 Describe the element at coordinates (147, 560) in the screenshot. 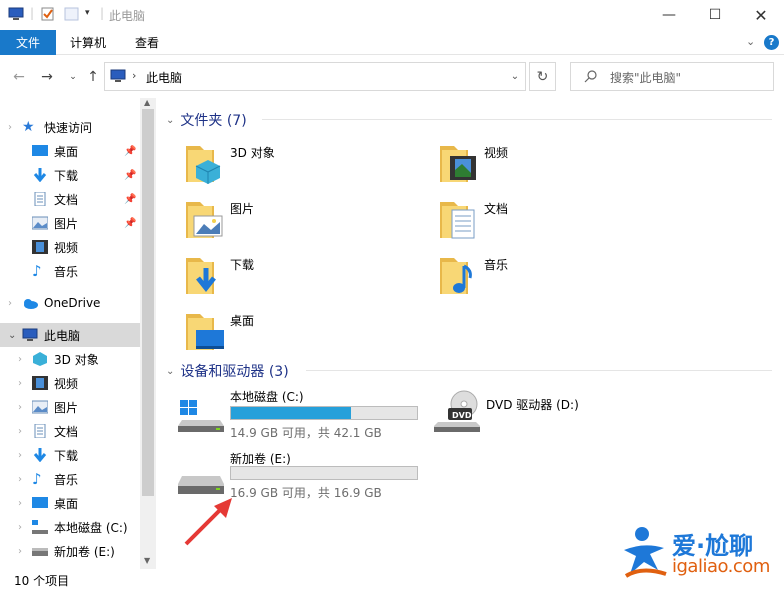

I see `scroll-down-icon: ▼` at that location.